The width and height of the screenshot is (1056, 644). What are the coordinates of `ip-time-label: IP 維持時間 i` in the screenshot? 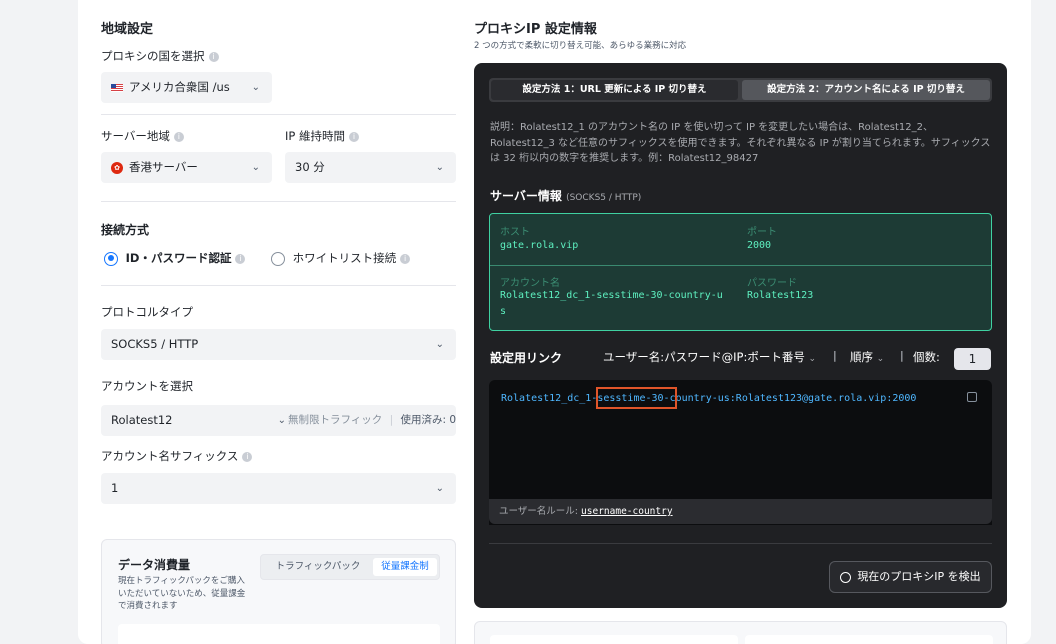 It's located at (322, 136).